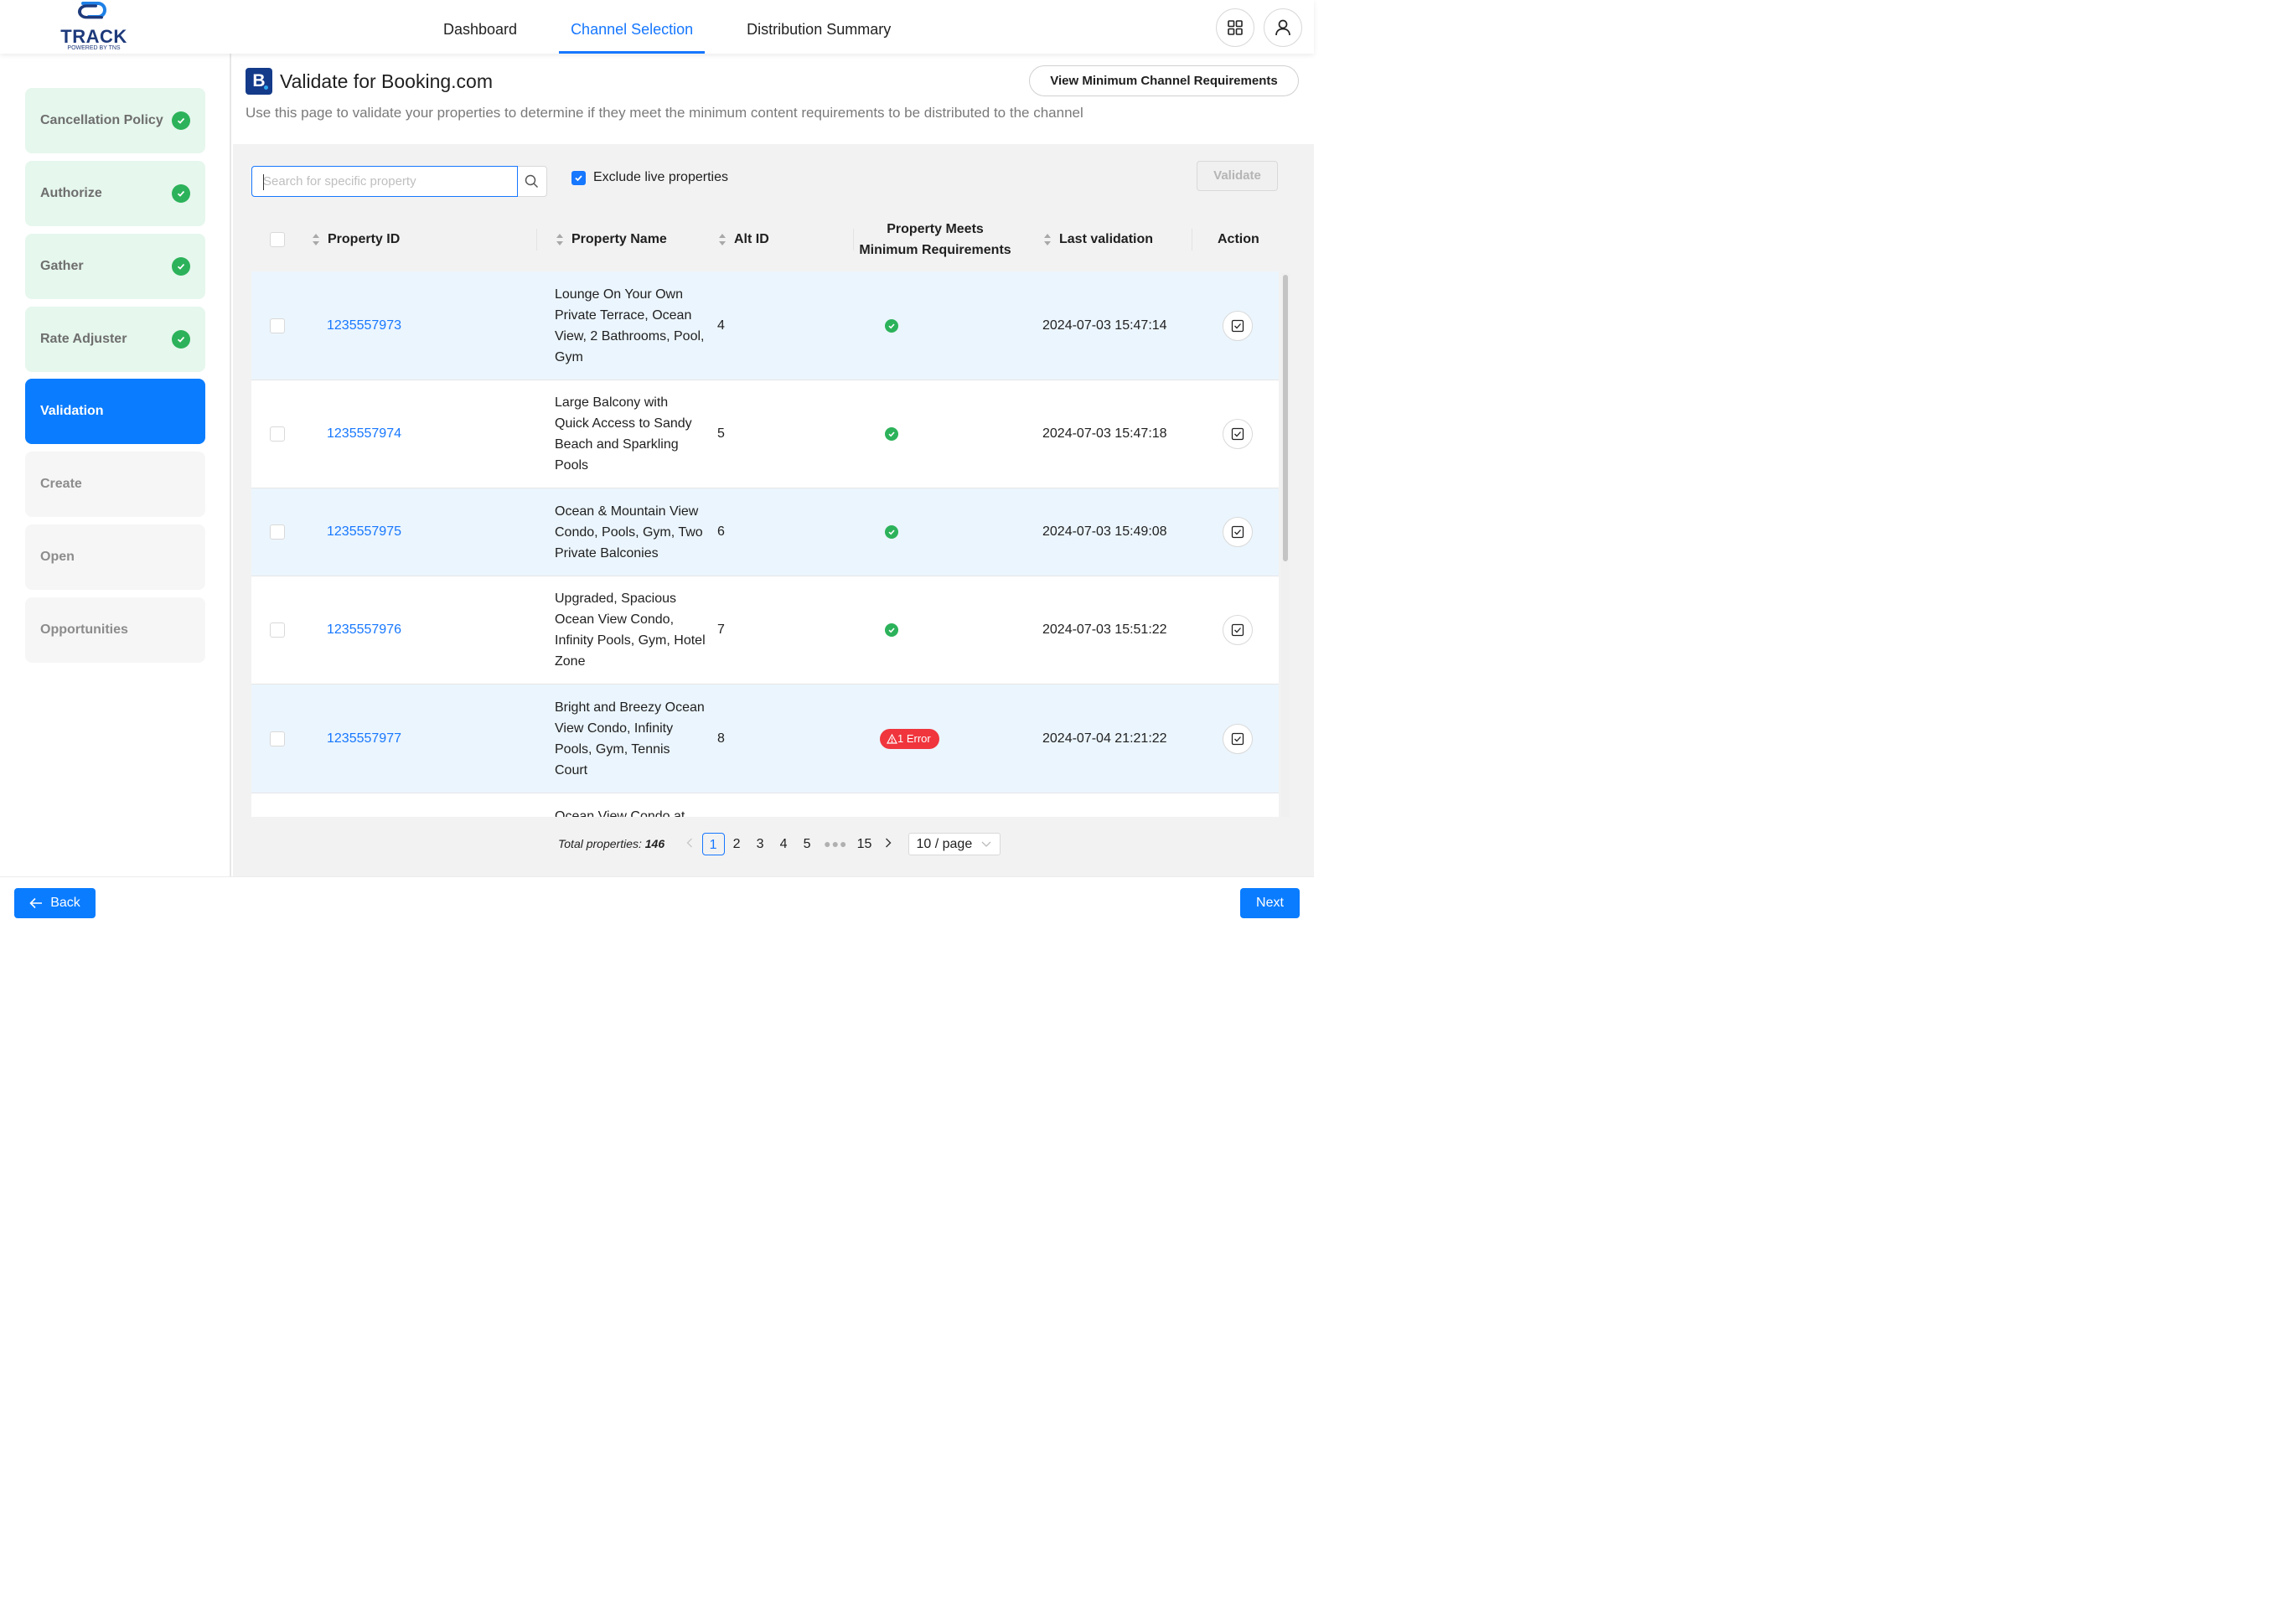  Describe the element at coordinates (619, 239) in the screenshot. I see `header-label: Property Name` at that location.